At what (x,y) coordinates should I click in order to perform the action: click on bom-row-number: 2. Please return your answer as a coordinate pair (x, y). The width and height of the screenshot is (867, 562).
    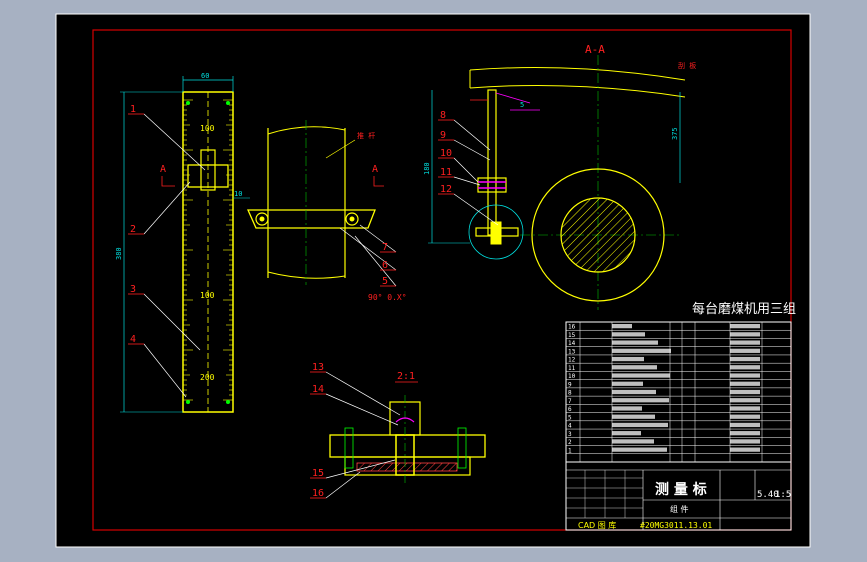
    Looking at the image, I should click on (570, 442).